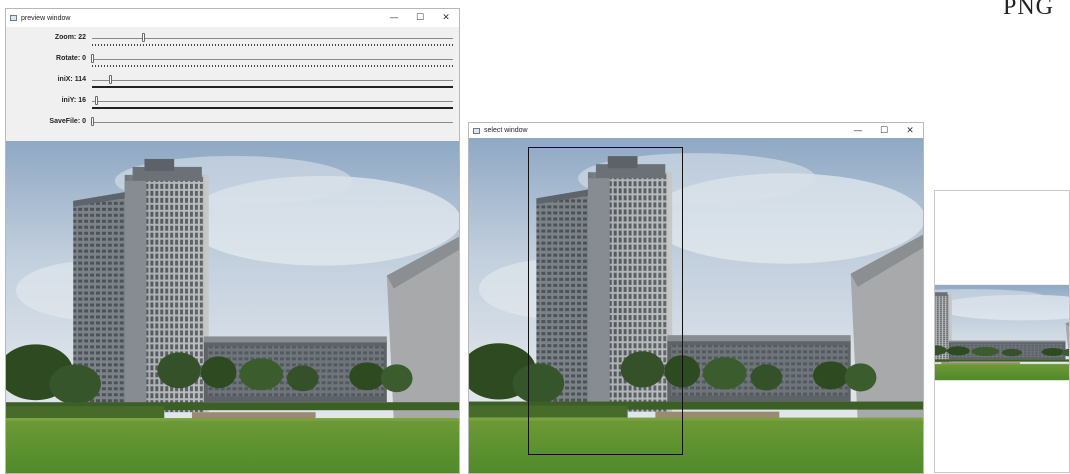 The image size is (1070, 474). What do you see at coordinates (605, 301) in the screenshot?
I see `selection-rectangle` at bounding box center [605, 301].